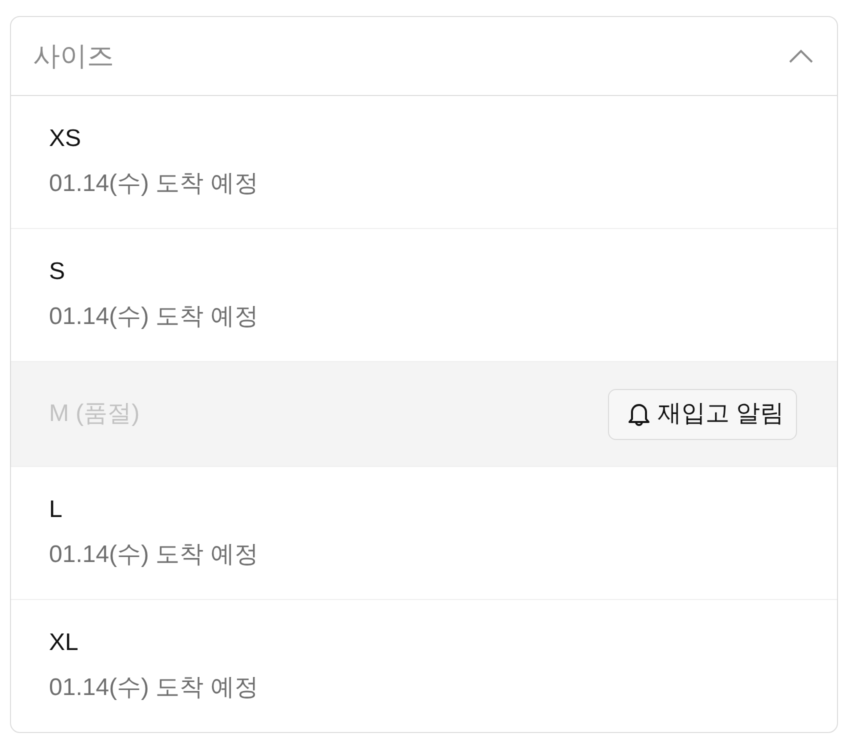  Describe the element at coordinates (639, 414) in the screenshot. I see `bell-icon` at that location.